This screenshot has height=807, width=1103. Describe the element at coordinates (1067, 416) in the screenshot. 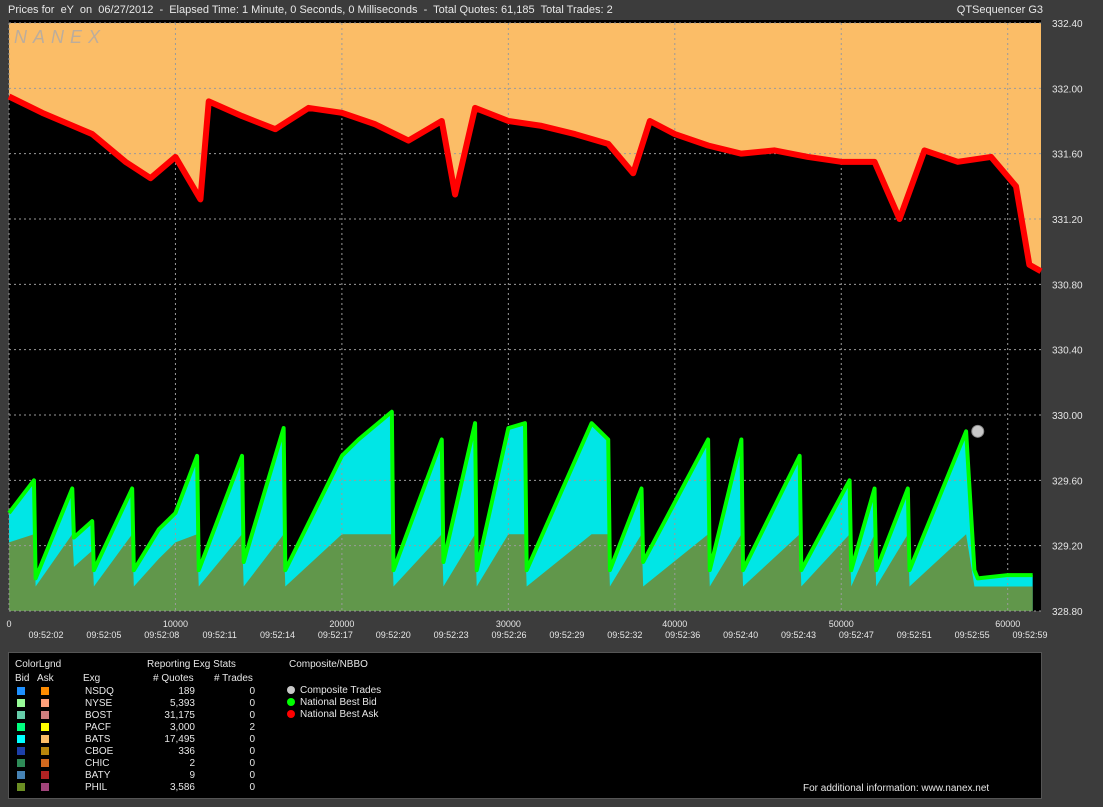

I see `y-tick-label: 330.00` at that location.